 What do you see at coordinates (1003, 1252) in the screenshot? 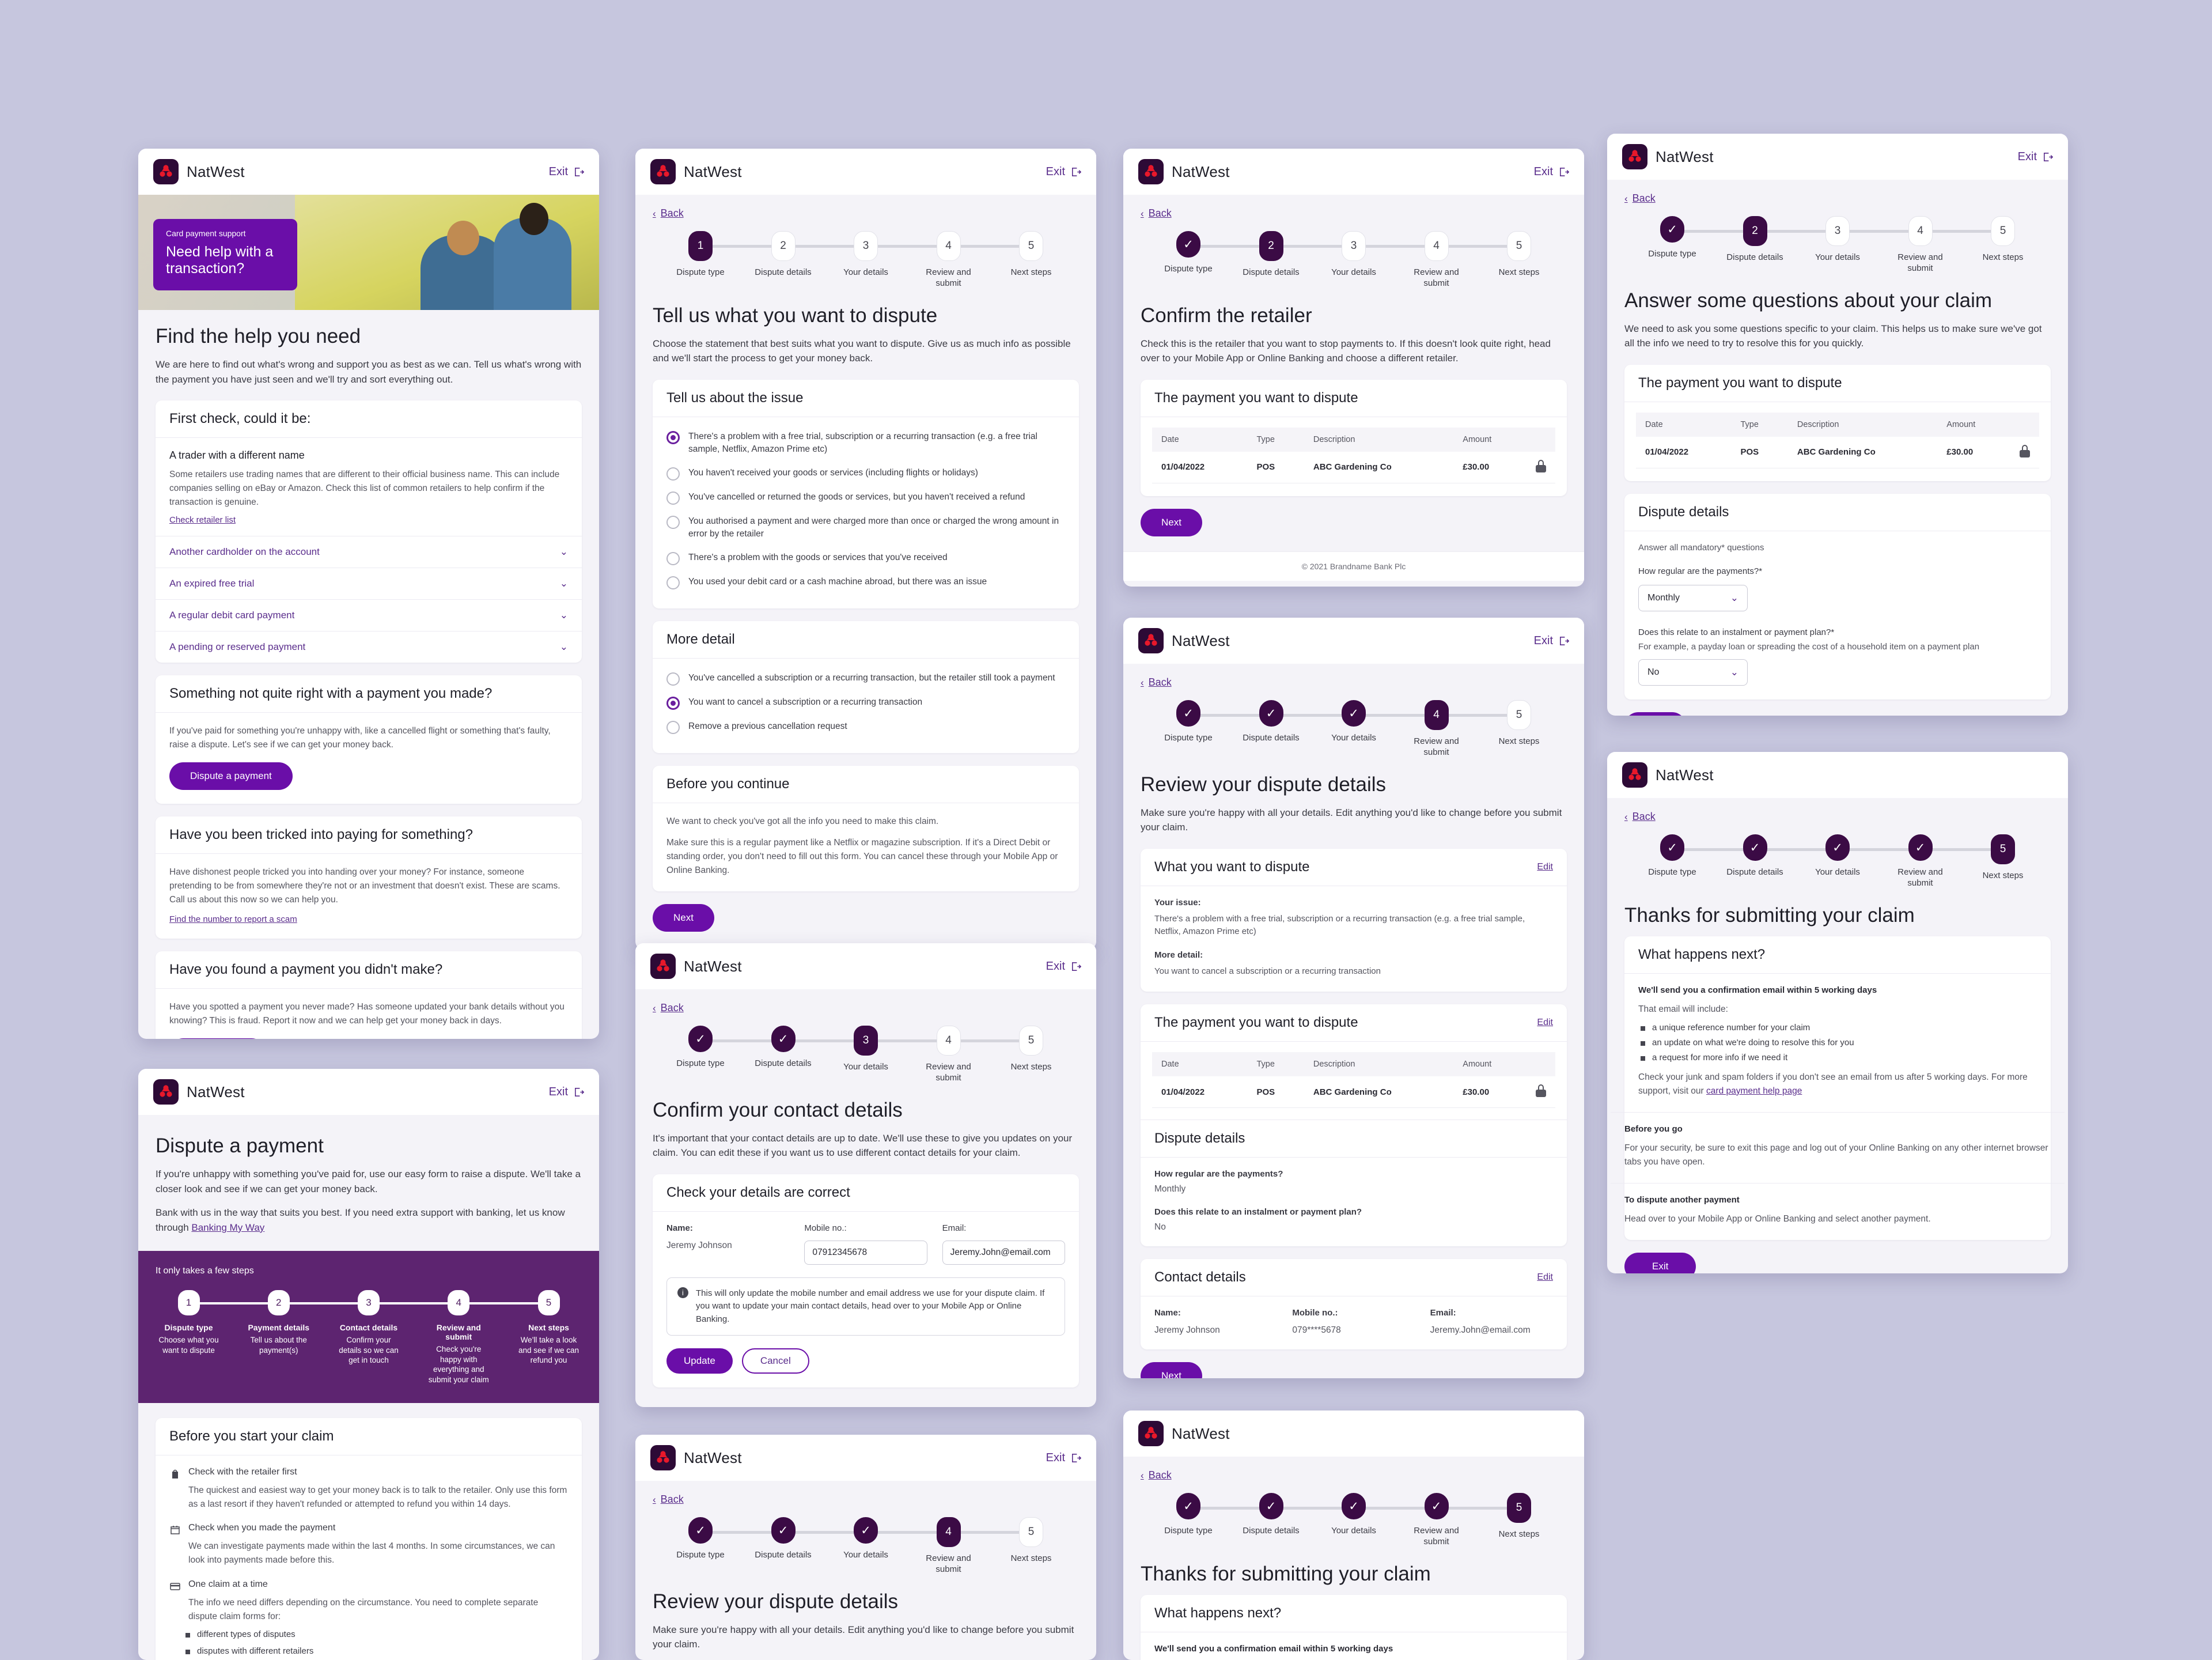
I see `email-input: Jeremy.John@email.com` at bounding box center [1003, 1252].